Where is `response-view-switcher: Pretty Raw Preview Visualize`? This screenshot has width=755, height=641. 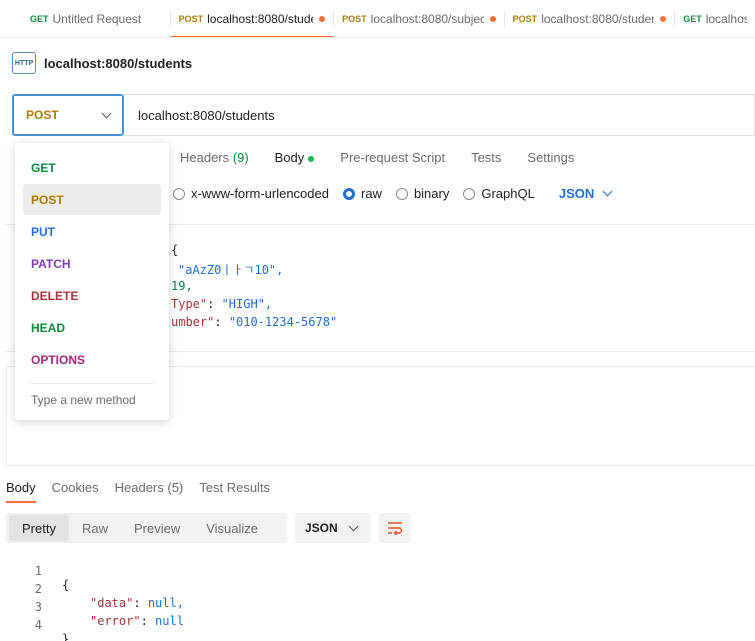
response-view-switcher: Pretty Raw Preview Visualize is located at coordinates (146, 528).